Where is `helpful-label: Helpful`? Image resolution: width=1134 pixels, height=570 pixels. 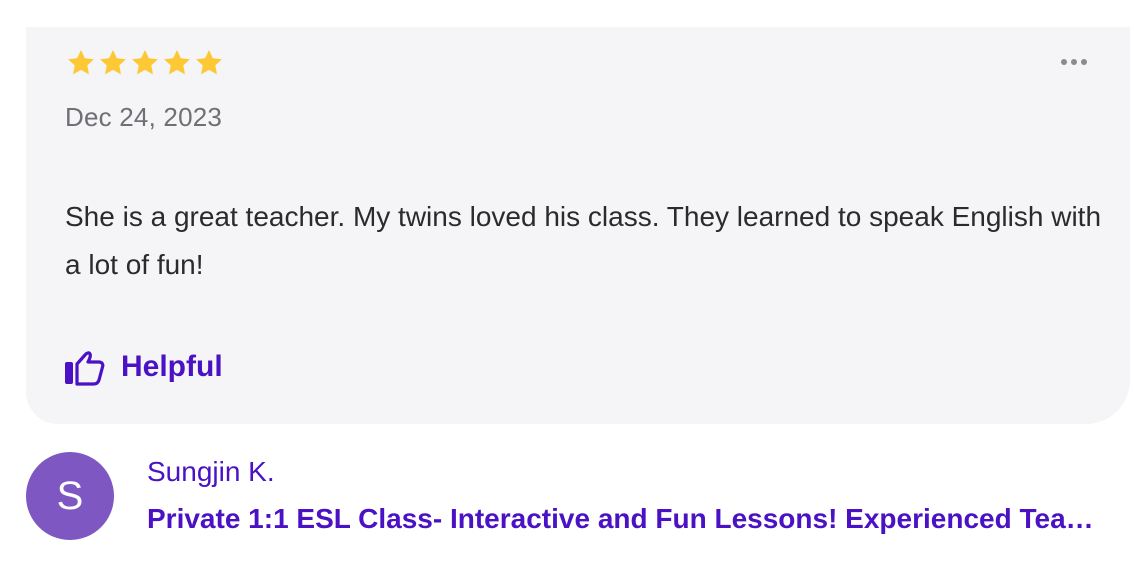
helpful-label: Helpful is located at coordinates (172, 366).